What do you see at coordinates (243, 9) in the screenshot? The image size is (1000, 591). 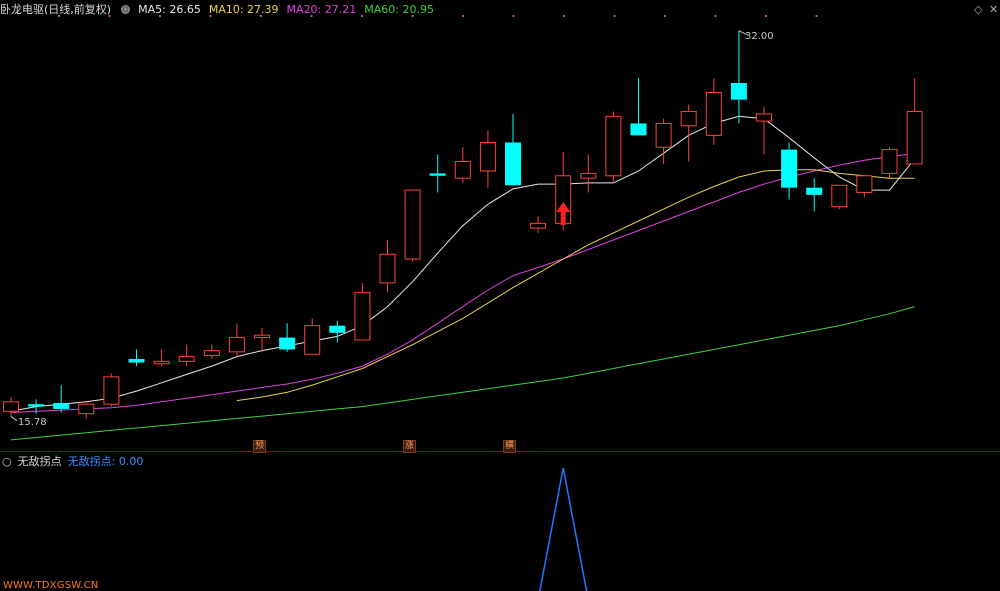 I see `ma10-legend: MA10: 27.39` at bounding box center [243, 9].